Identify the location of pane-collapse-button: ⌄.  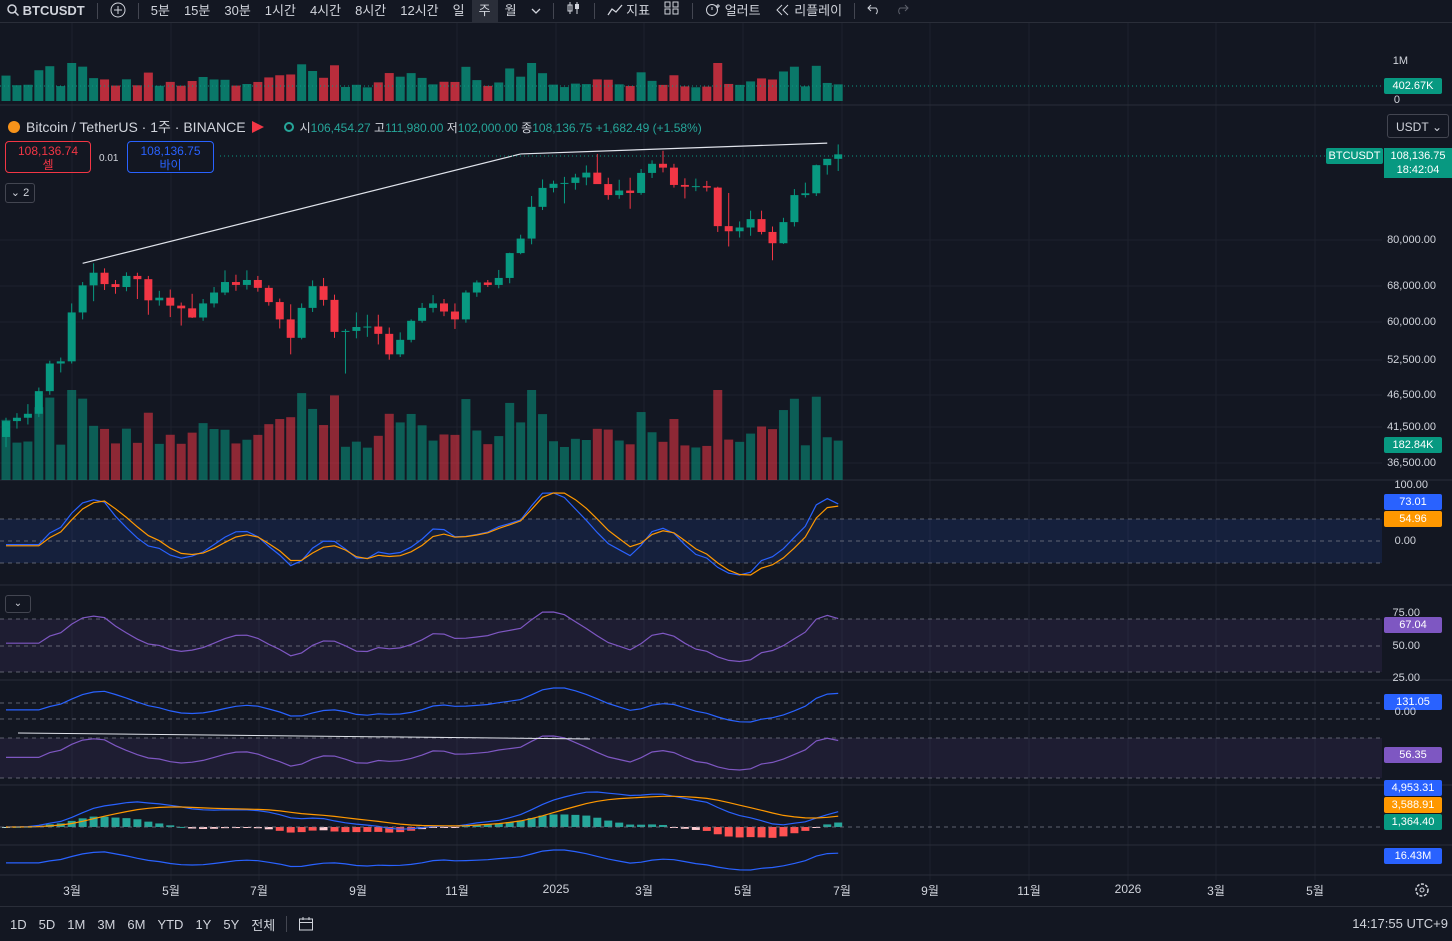
(18, 604).